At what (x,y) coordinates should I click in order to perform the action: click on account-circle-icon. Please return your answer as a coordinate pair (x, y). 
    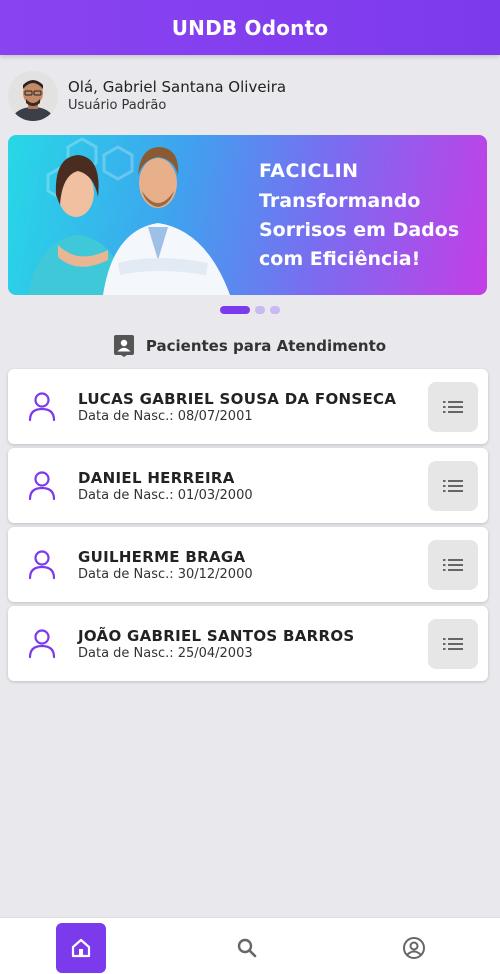
    Looking at the image, I should click on (414, 948).